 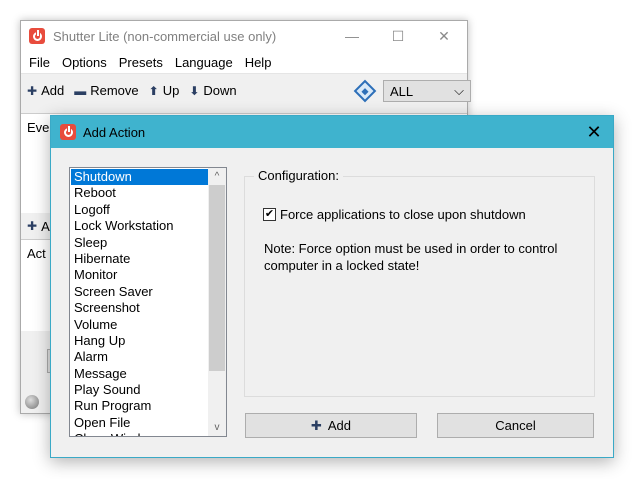 What do you see at coordinates (38, 127) in the screenshot?
I see `events-column-header: Eve` at bounding box center [38, 127].